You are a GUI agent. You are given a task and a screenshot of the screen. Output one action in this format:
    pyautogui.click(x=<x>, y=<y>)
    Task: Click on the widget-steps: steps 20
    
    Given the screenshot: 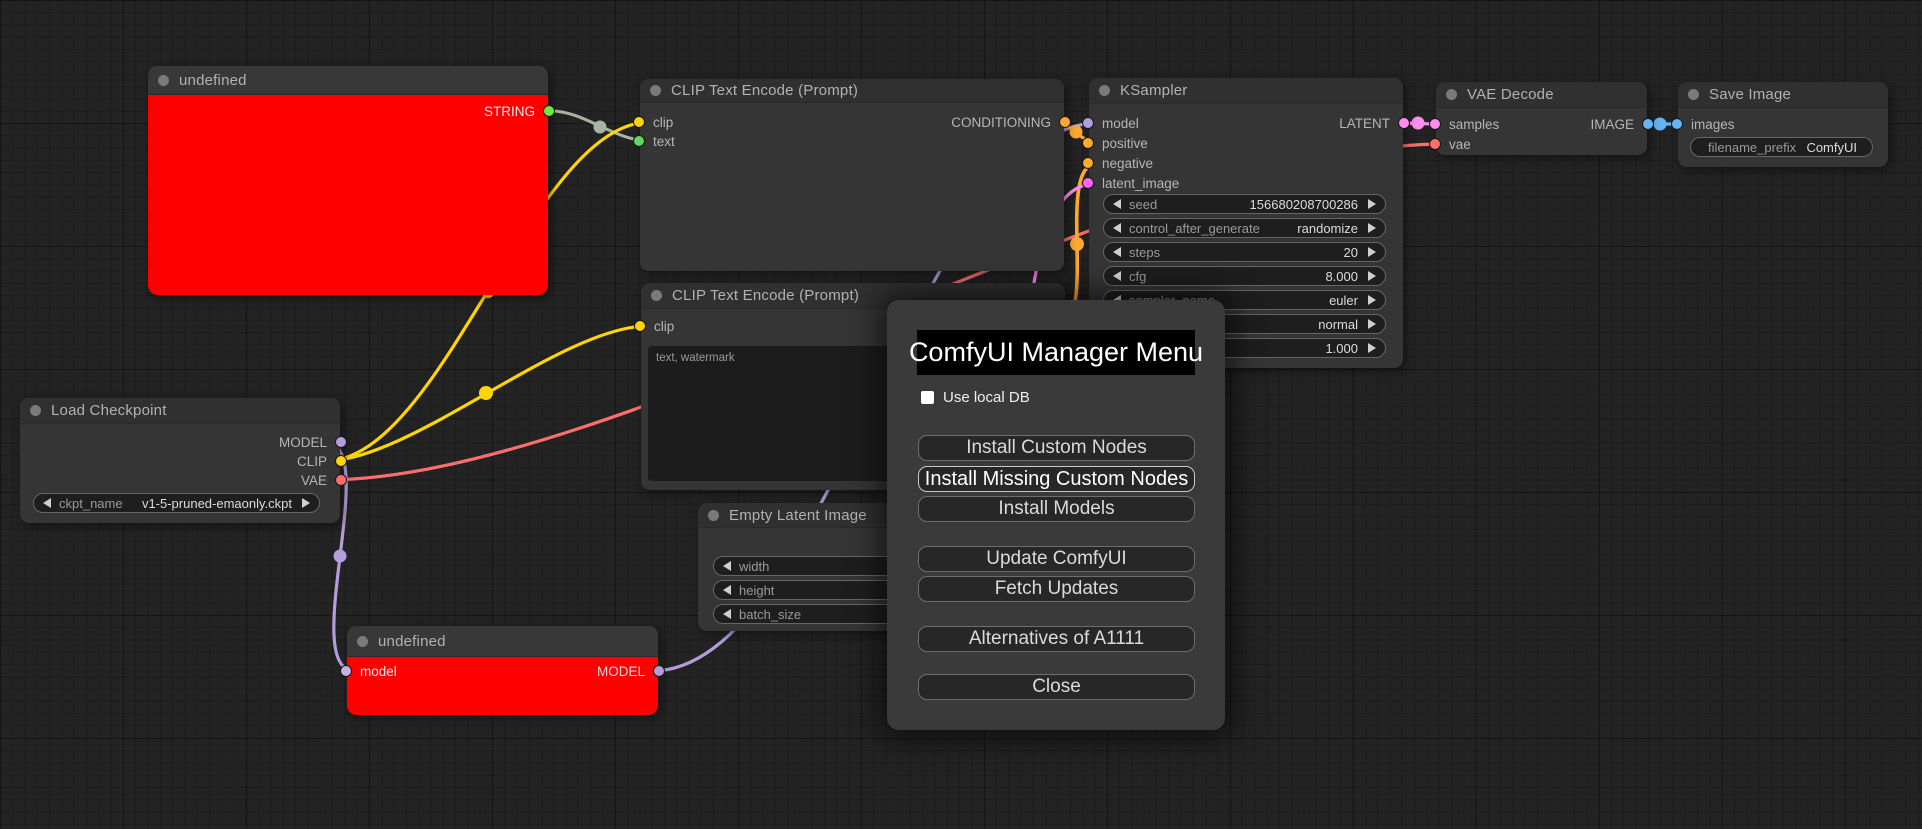 What is the action you would take?
    pyautogui.click(x=1244, y=252)
    